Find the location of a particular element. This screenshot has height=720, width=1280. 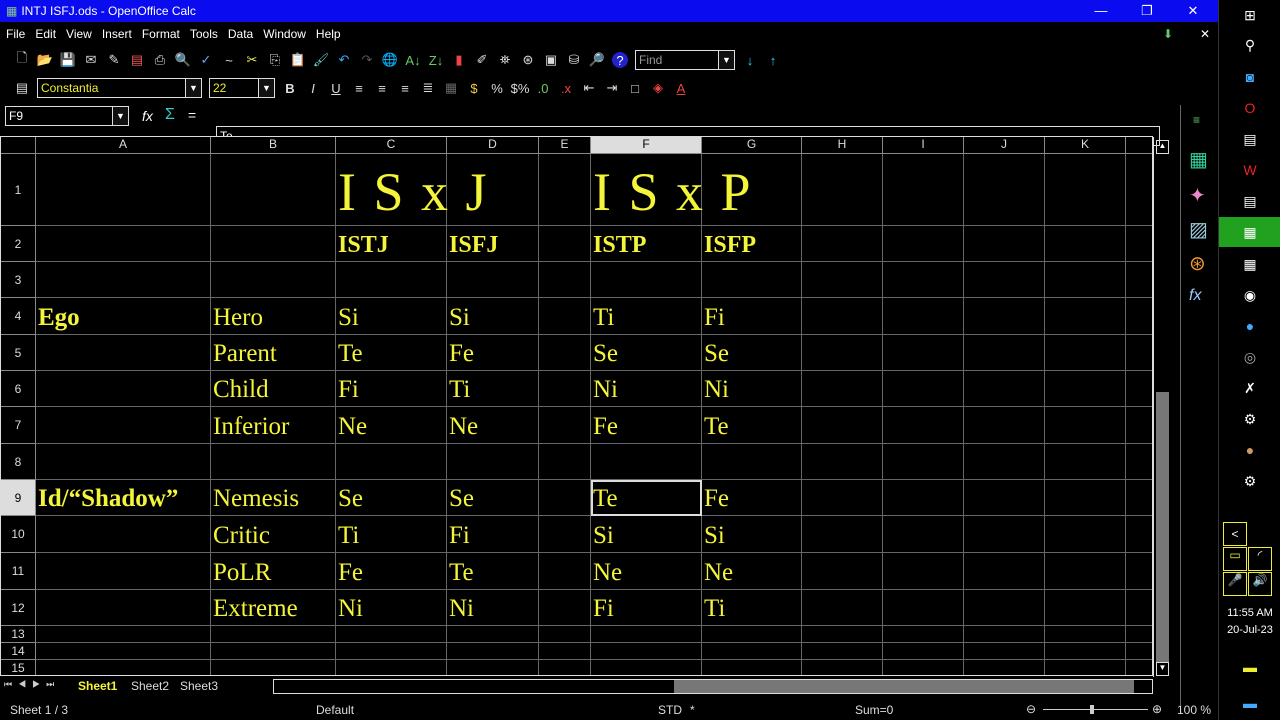

selection-mode: STD is located at coordinates (670, 710).